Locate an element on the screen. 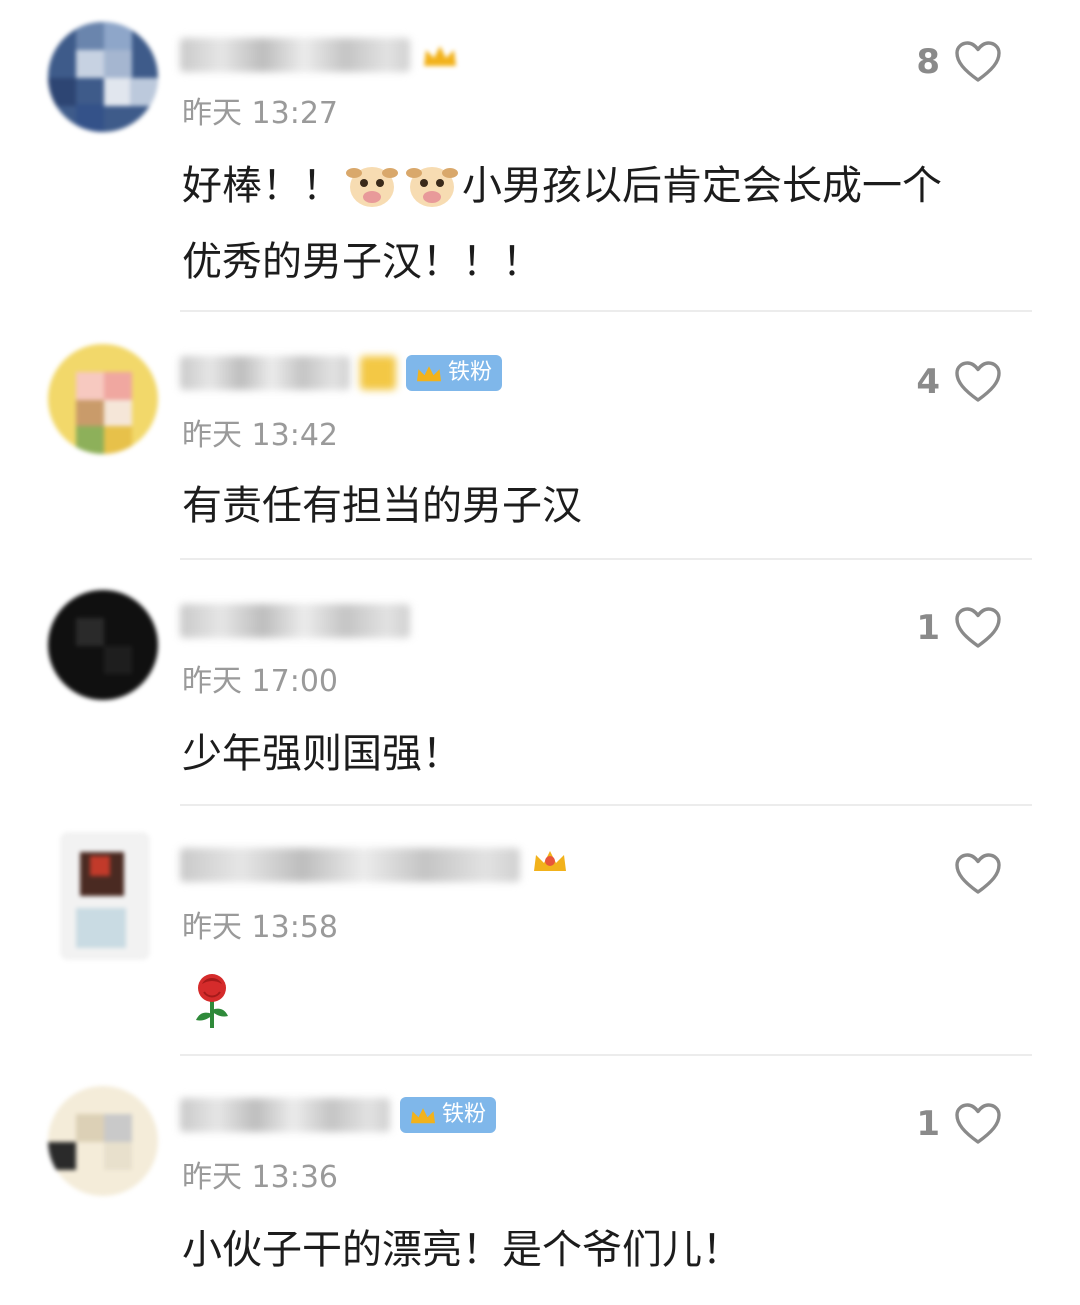  comment-time: 昨天 13:58 is located at coordinates (260, 927).